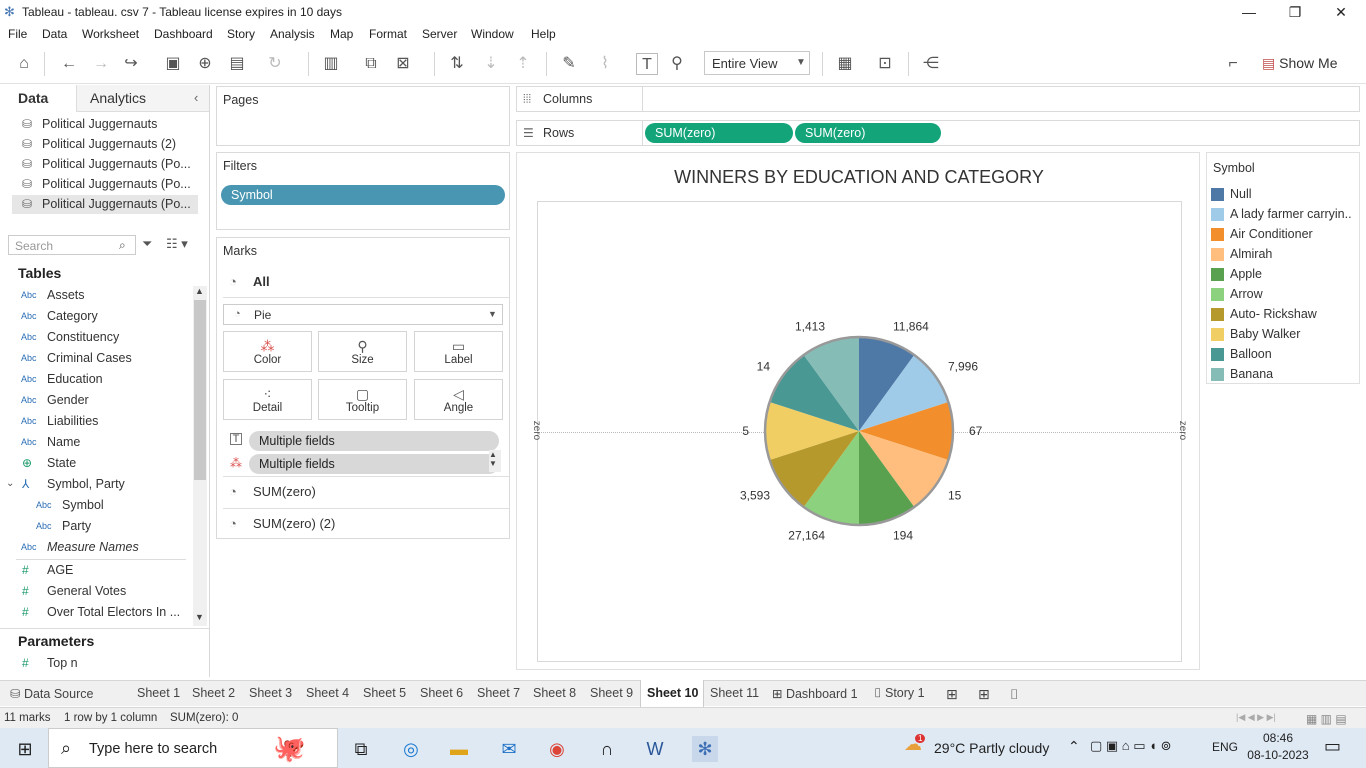 The width and height of the screenshot is (1366, 768). I want to click on filters-card: Filters Symbol, so click(363, 191).